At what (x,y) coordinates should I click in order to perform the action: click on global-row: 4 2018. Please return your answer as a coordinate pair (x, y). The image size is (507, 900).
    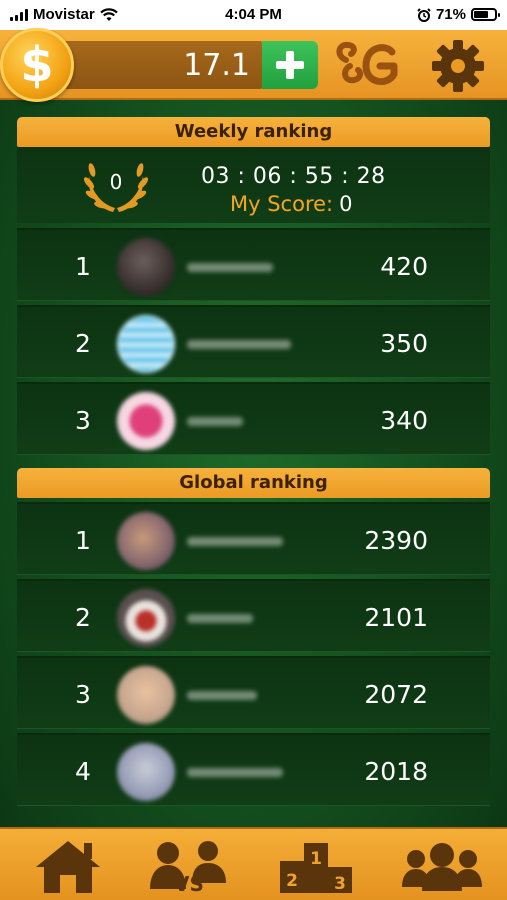
    Looking at the image, I should click on (253, 769).